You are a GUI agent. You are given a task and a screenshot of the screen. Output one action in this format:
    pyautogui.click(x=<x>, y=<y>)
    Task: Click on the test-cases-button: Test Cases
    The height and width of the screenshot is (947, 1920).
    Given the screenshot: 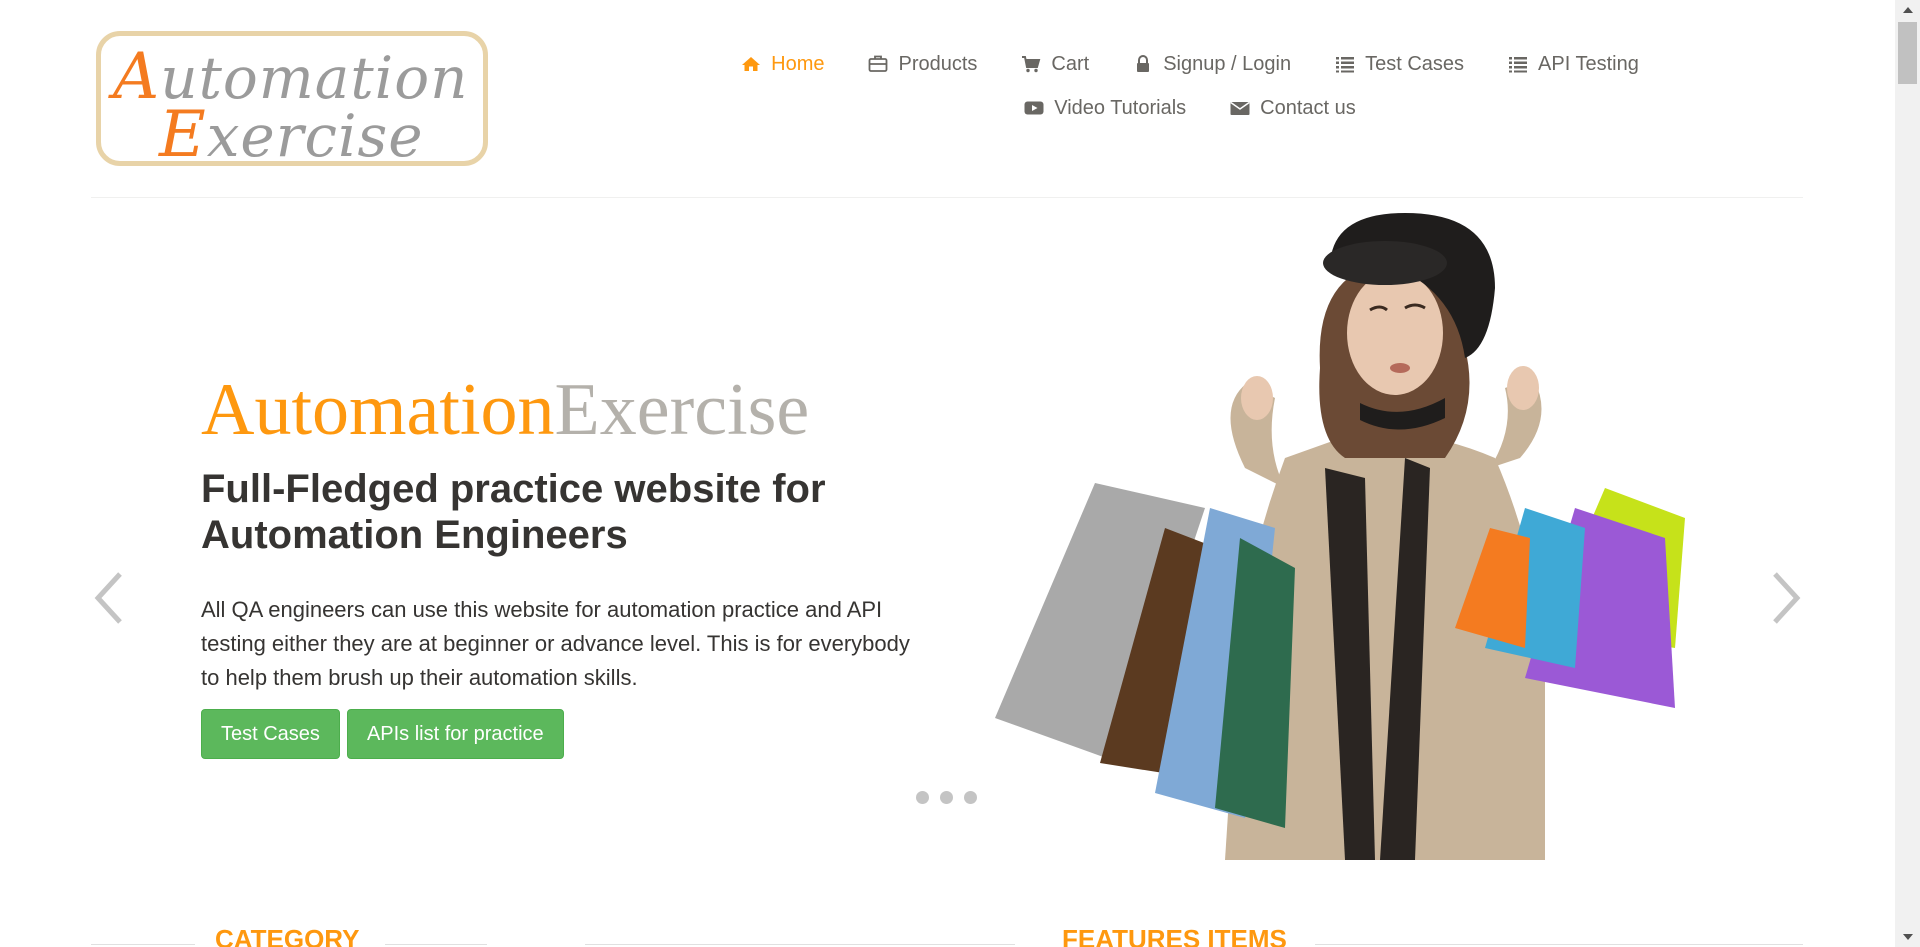 What is the action you would take?
    pyautogui.click(x=270, y=734)
    